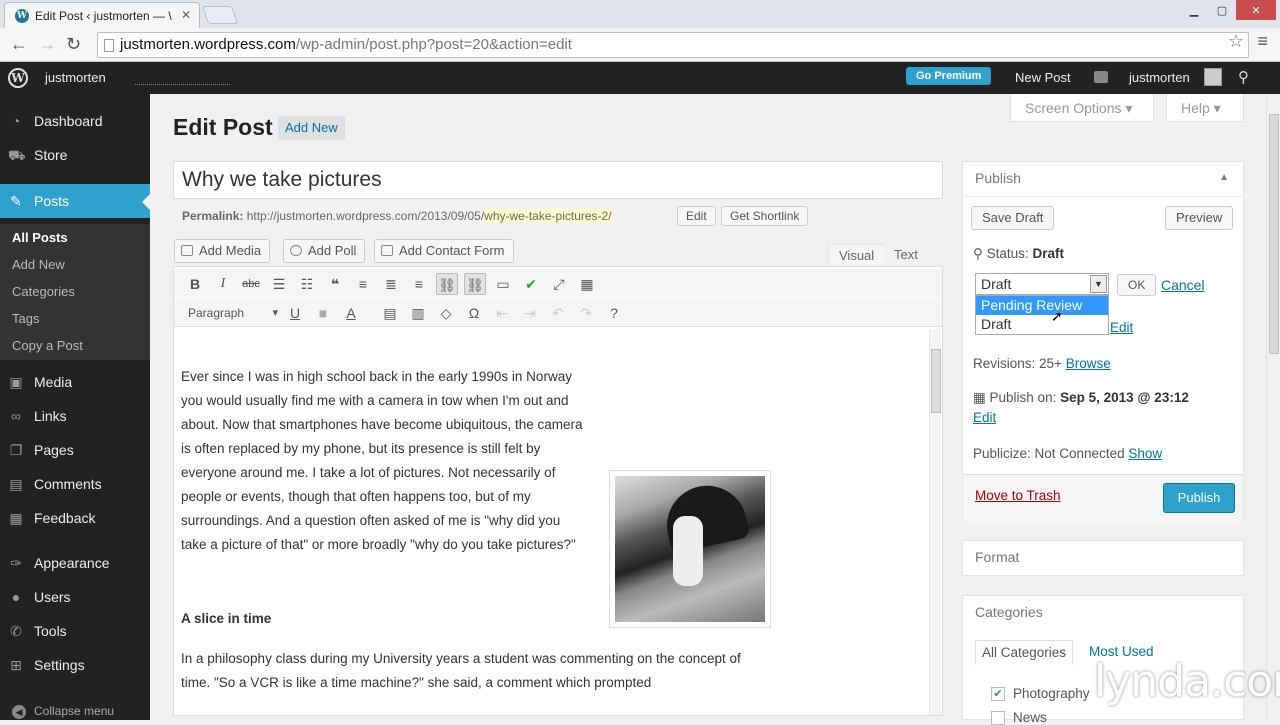 This screenshot has height=725, width=1280. Describe the element at coordinates (75, 382) in the screenshot. I see `sidebar-item-media: ▣ Media` at that location.